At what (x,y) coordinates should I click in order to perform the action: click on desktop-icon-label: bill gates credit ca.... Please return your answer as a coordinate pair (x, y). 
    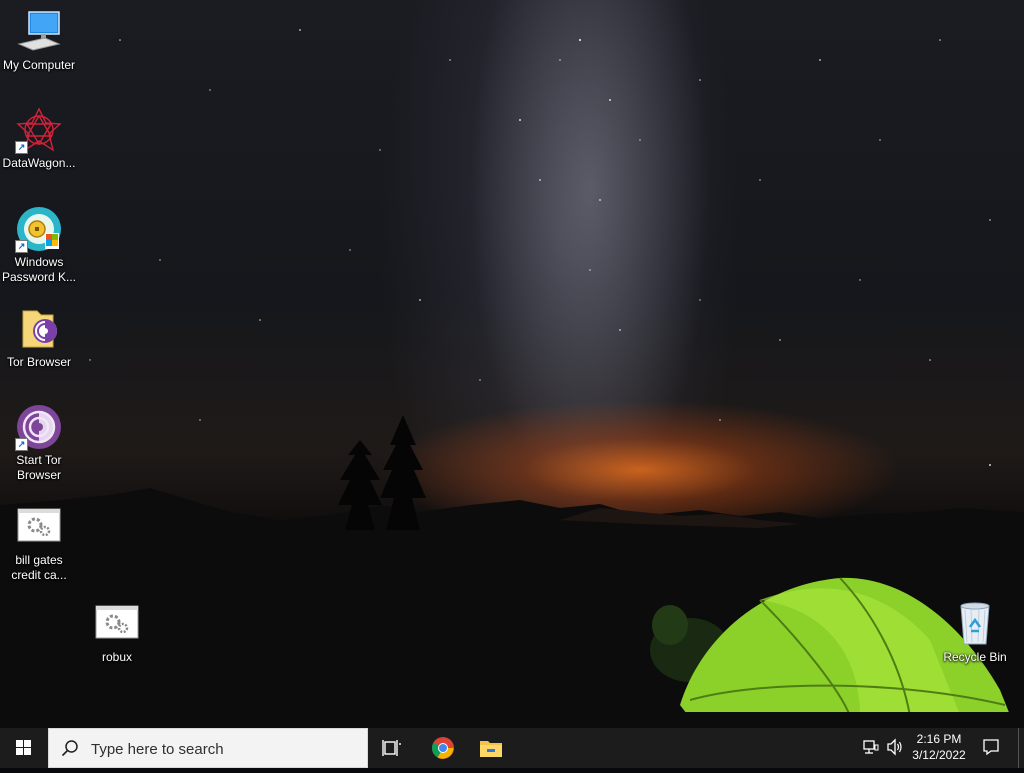
    Looking at the image, I should click on (39, 567).